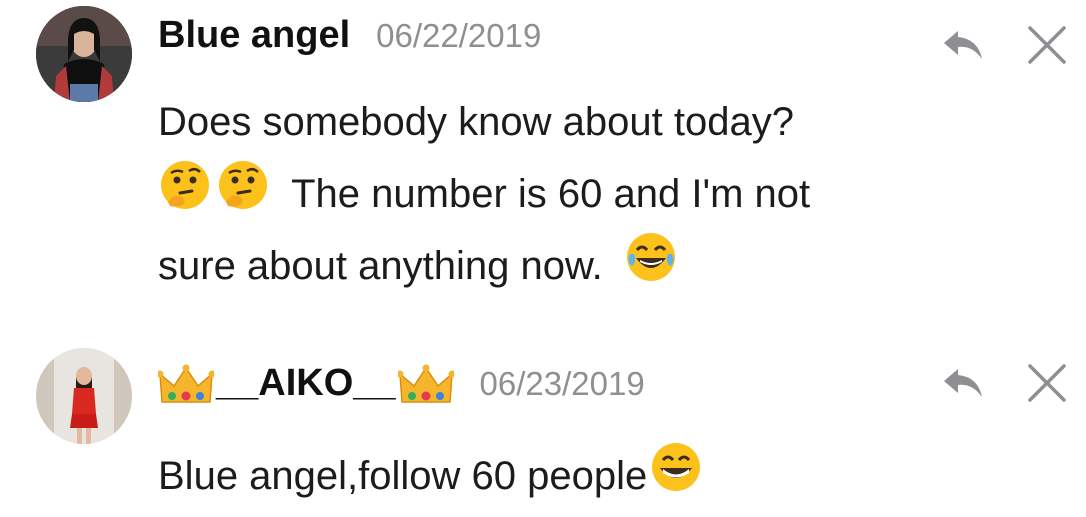 The width and height of the screenshot is (1086, 517). I want to click on comment-body: Blue angel,follow 60 people, so click(558, 476).